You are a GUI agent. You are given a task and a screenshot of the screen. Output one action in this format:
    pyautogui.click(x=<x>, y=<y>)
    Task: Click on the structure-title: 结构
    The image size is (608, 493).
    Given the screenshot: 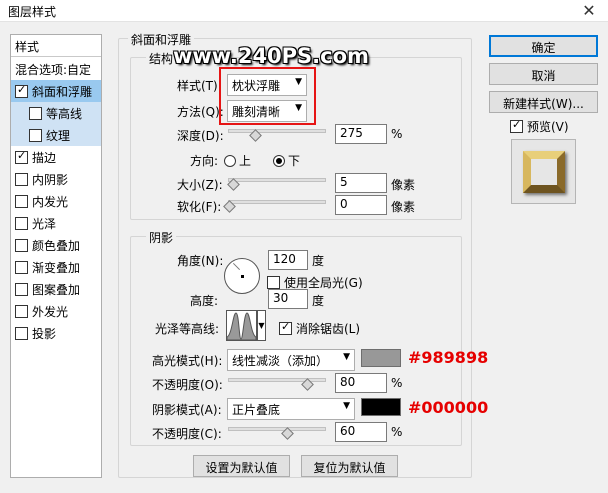 What is the action you would take?
    pyautogui.click(x=161, y=58)
    